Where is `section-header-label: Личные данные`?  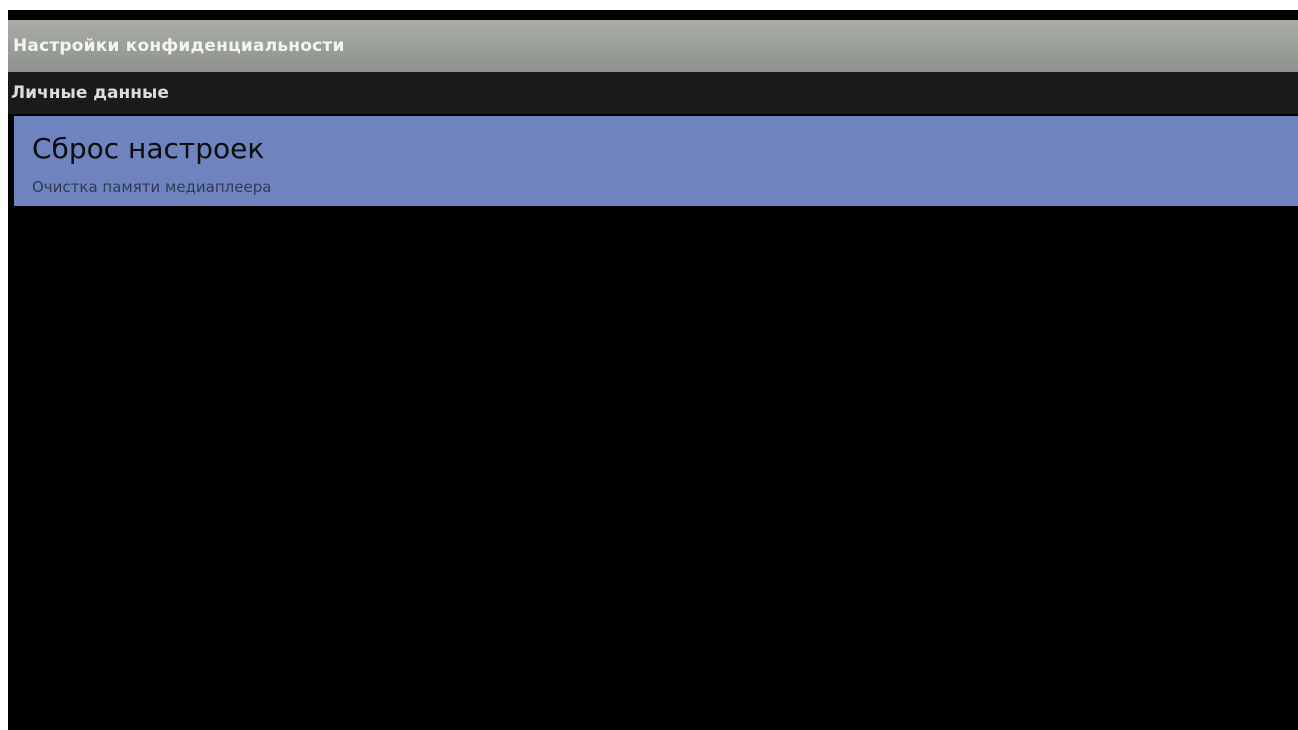
section-header-label: Личные данные is located at coordinates (90, 93).